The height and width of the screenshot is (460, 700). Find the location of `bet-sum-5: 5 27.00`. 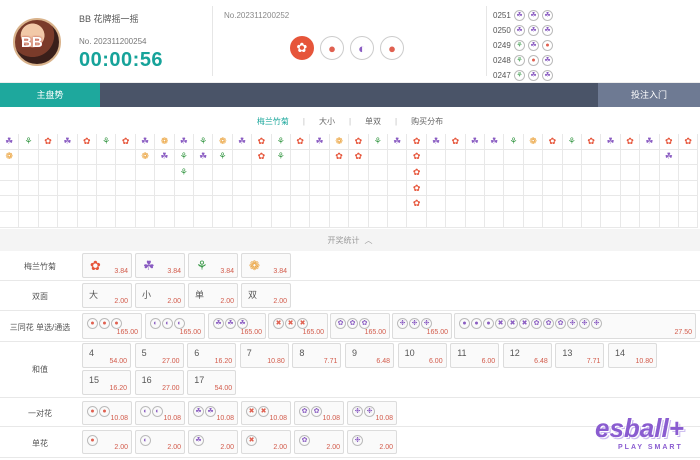

bet-sum-5: 5 27.00 is located at coordinates (159, 355).